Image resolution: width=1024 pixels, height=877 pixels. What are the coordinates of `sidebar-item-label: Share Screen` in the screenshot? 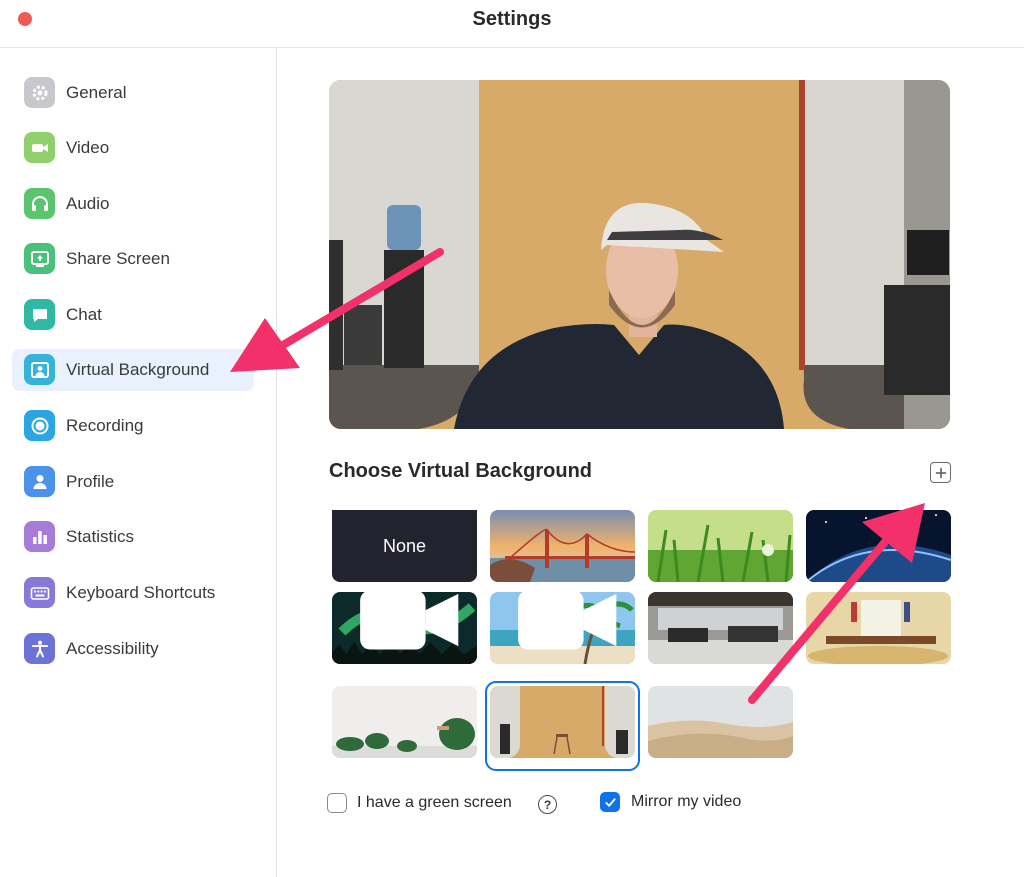 It's located at (118, 258).